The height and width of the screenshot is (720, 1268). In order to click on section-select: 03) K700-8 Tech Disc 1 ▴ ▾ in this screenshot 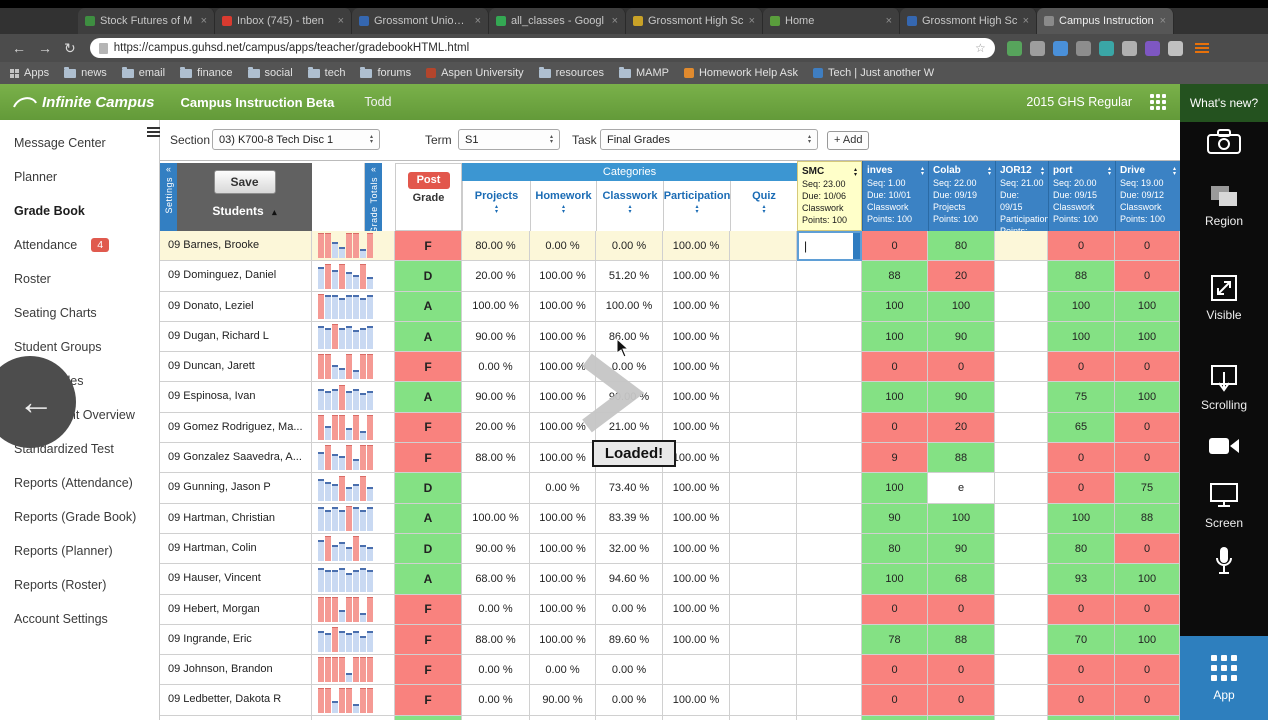, I will do `click(296, 139)`.